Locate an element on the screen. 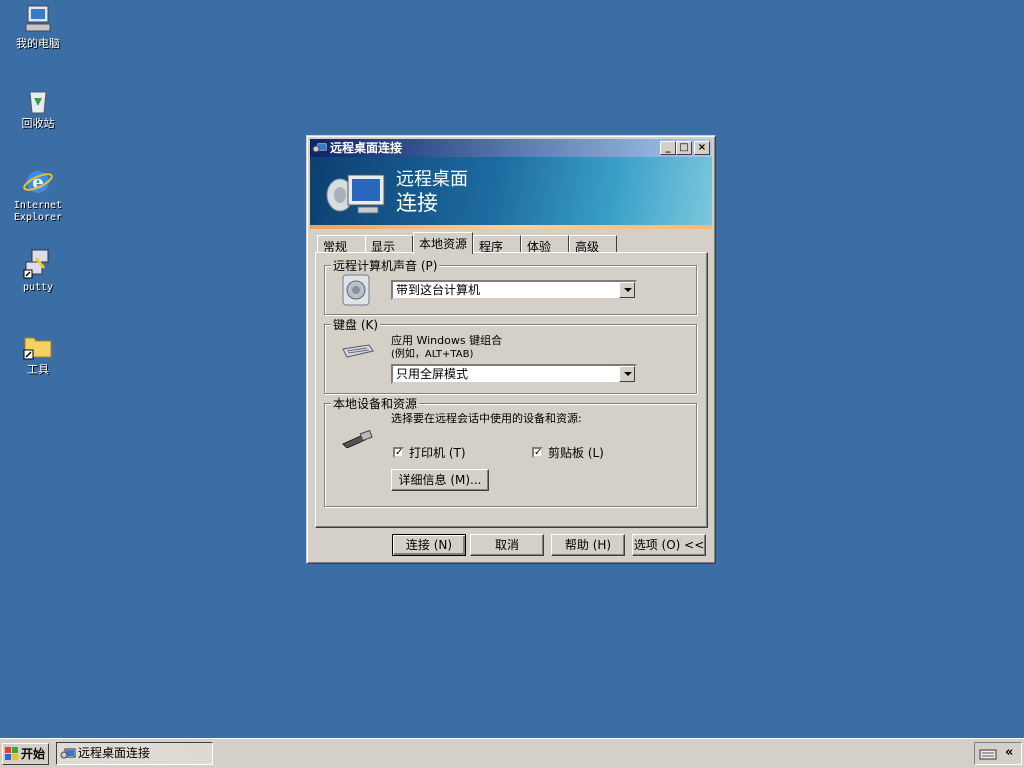  tab-display: 显示 is located at coordinates (389, 244).